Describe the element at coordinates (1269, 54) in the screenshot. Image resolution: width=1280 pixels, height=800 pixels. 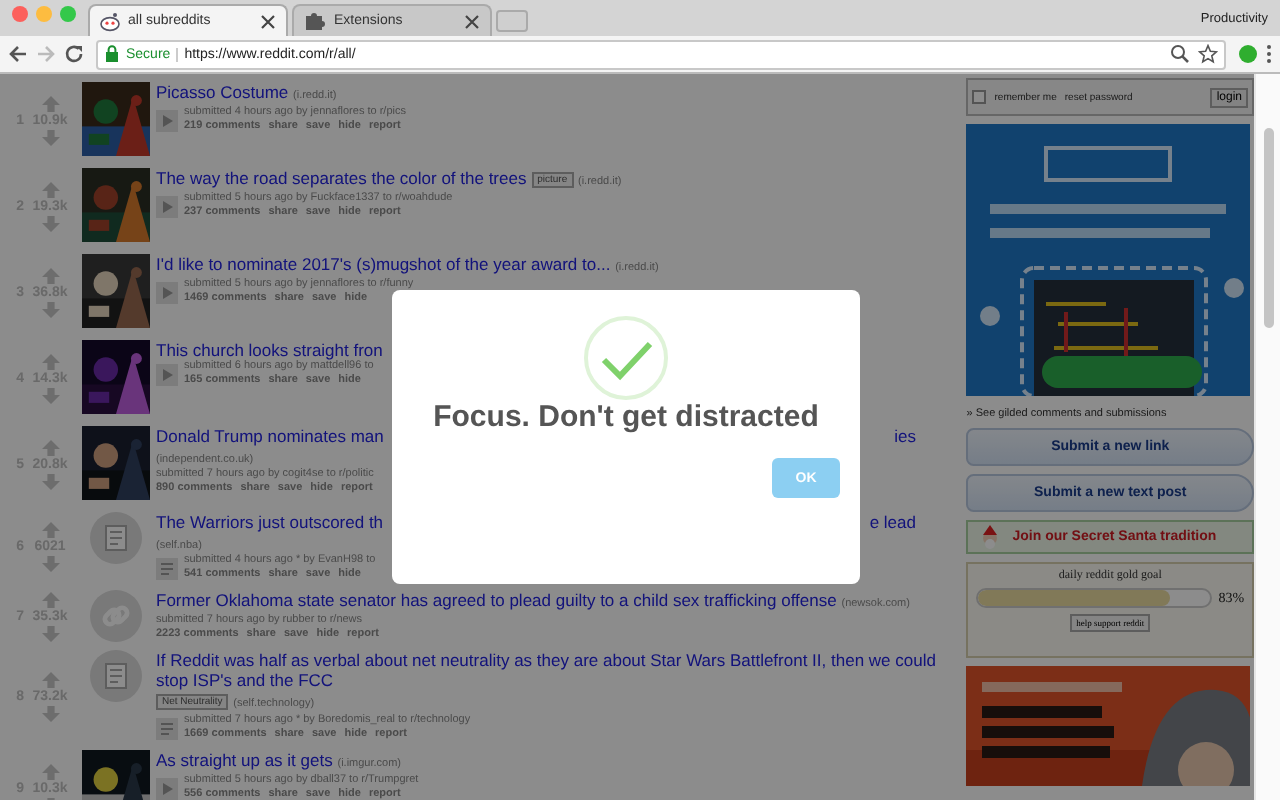
I see `menu-icon` at that location.